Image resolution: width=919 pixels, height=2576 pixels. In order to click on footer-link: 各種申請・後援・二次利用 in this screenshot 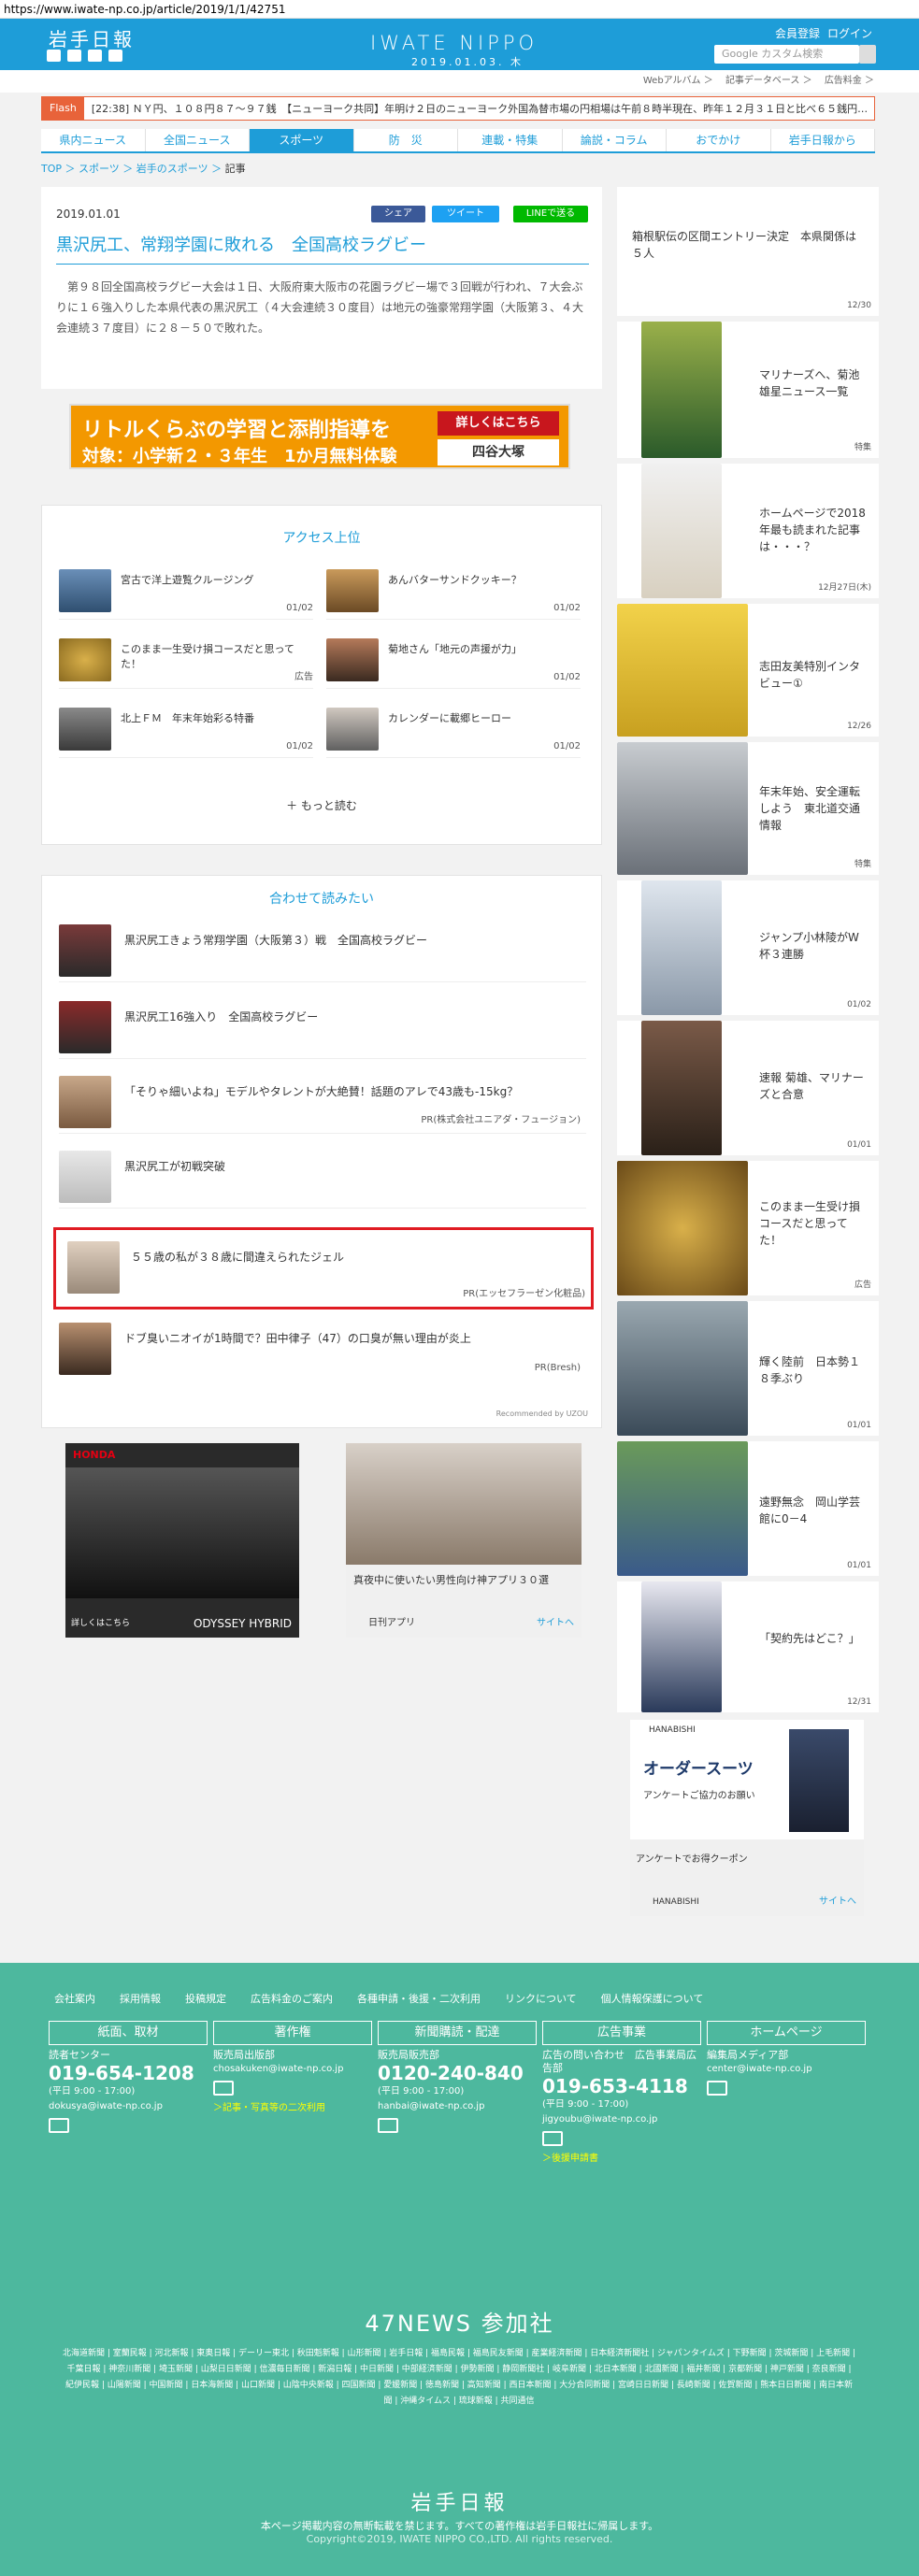, I will do `click(419, 1999)`.